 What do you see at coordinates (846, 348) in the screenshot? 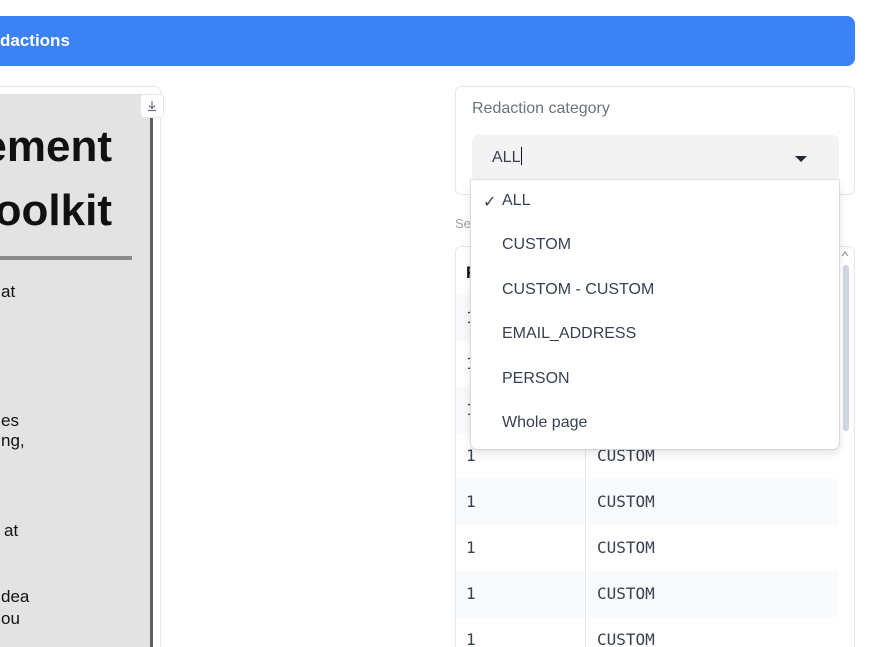
I see `table-scrollbar-thumb` at bounding box center [846, 348].